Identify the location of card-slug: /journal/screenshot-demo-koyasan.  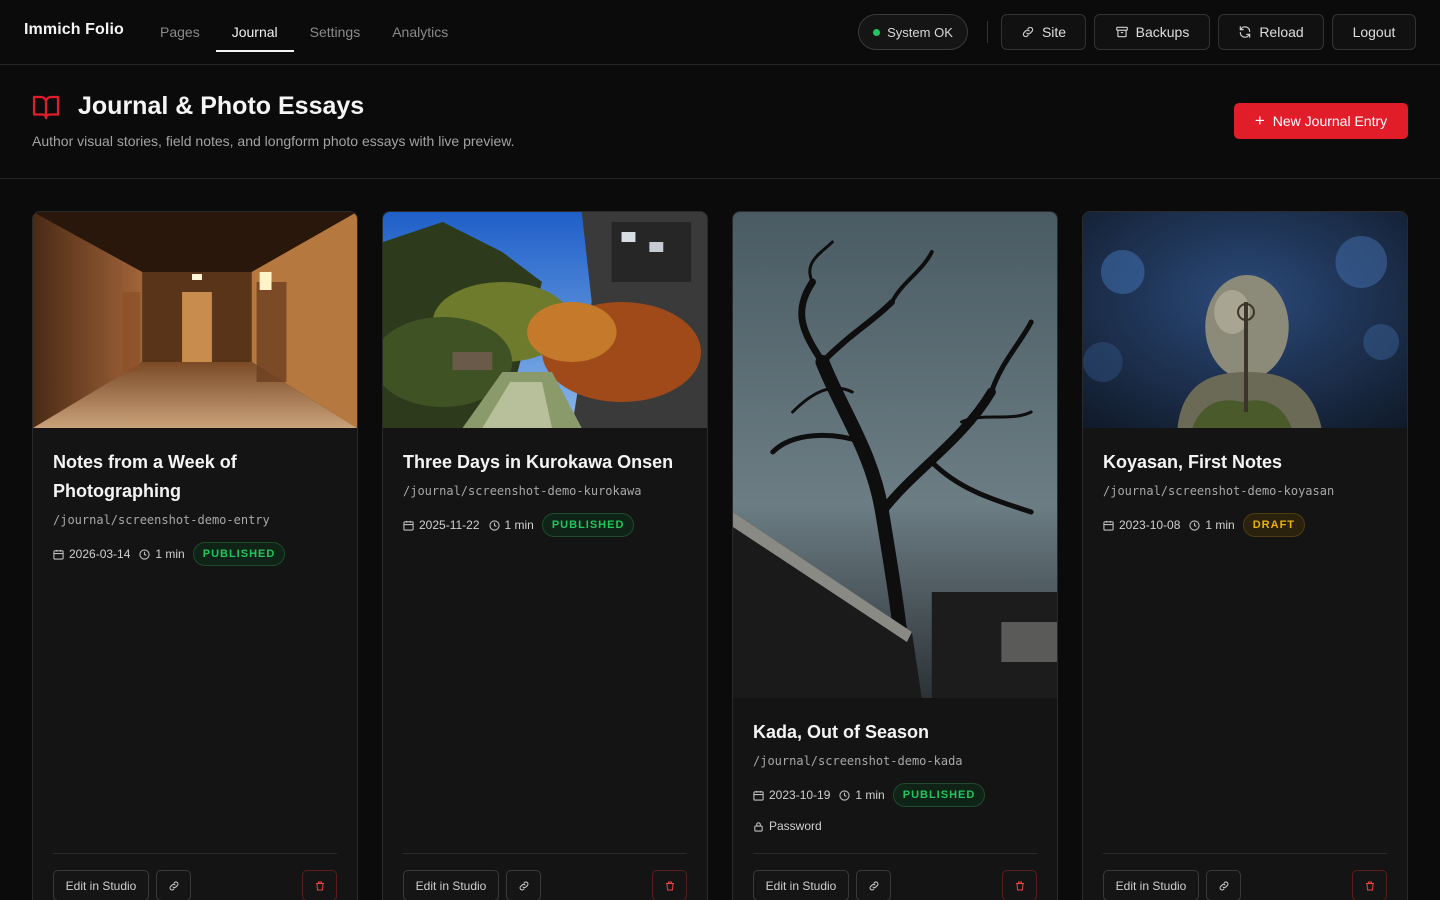
(1219, 491).